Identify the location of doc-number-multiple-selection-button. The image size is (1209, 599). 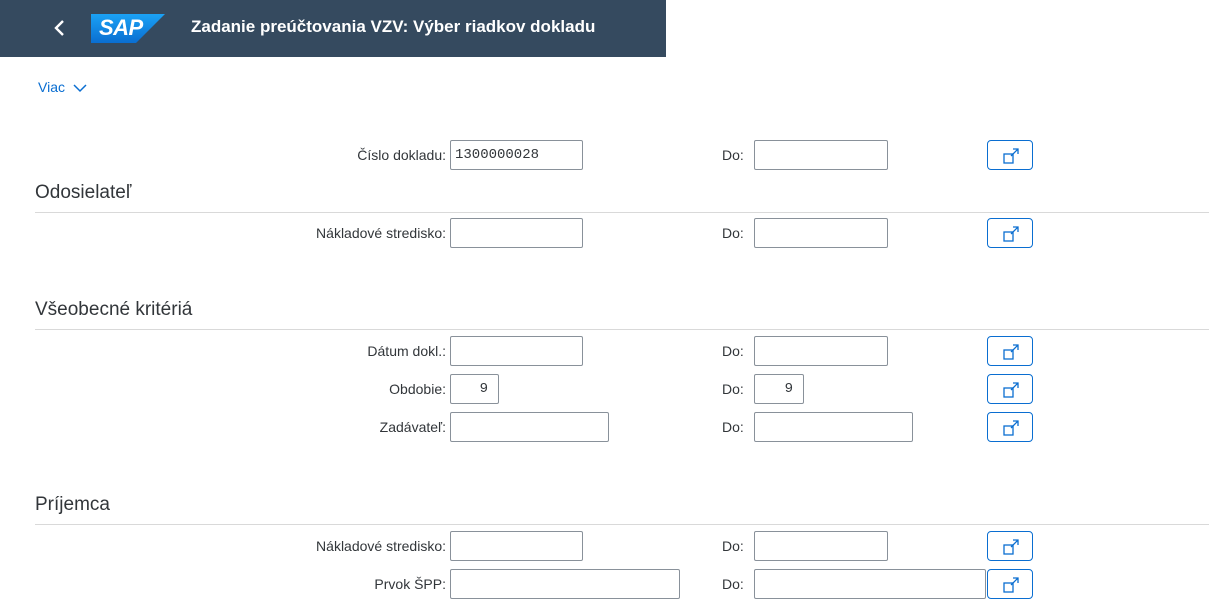
(1010, 155).